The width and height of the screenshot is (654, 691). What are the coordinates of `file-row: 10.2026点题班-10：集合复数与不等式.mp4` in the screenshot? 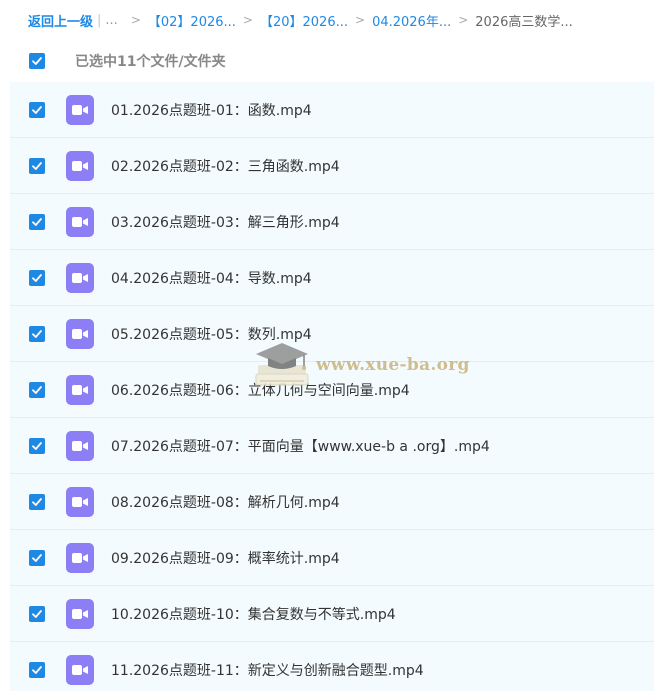 It's located at (332, 614).